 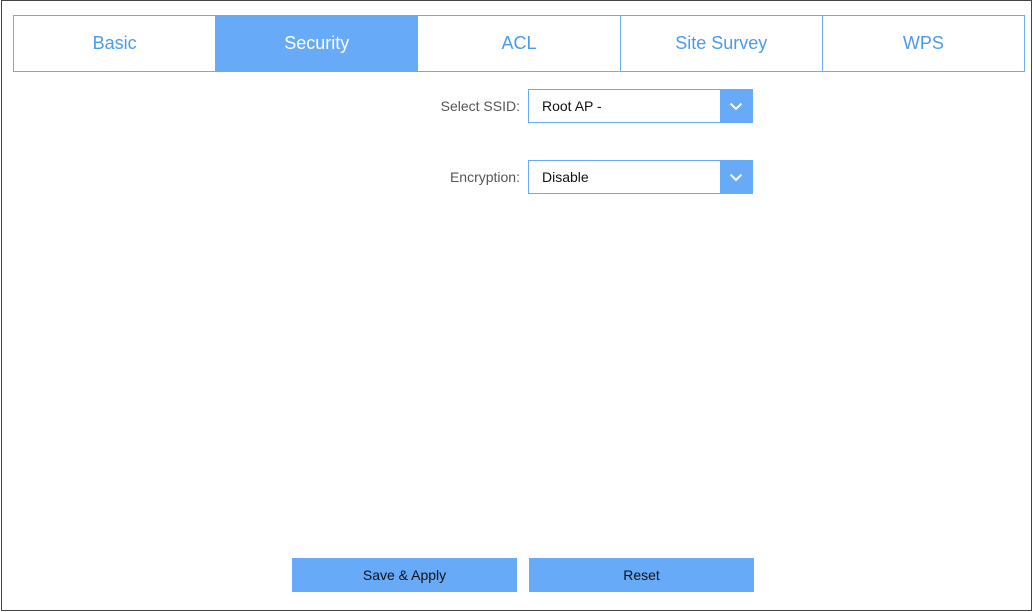 I want to click on encryption-select: Disable, so click(x=640, y=177).